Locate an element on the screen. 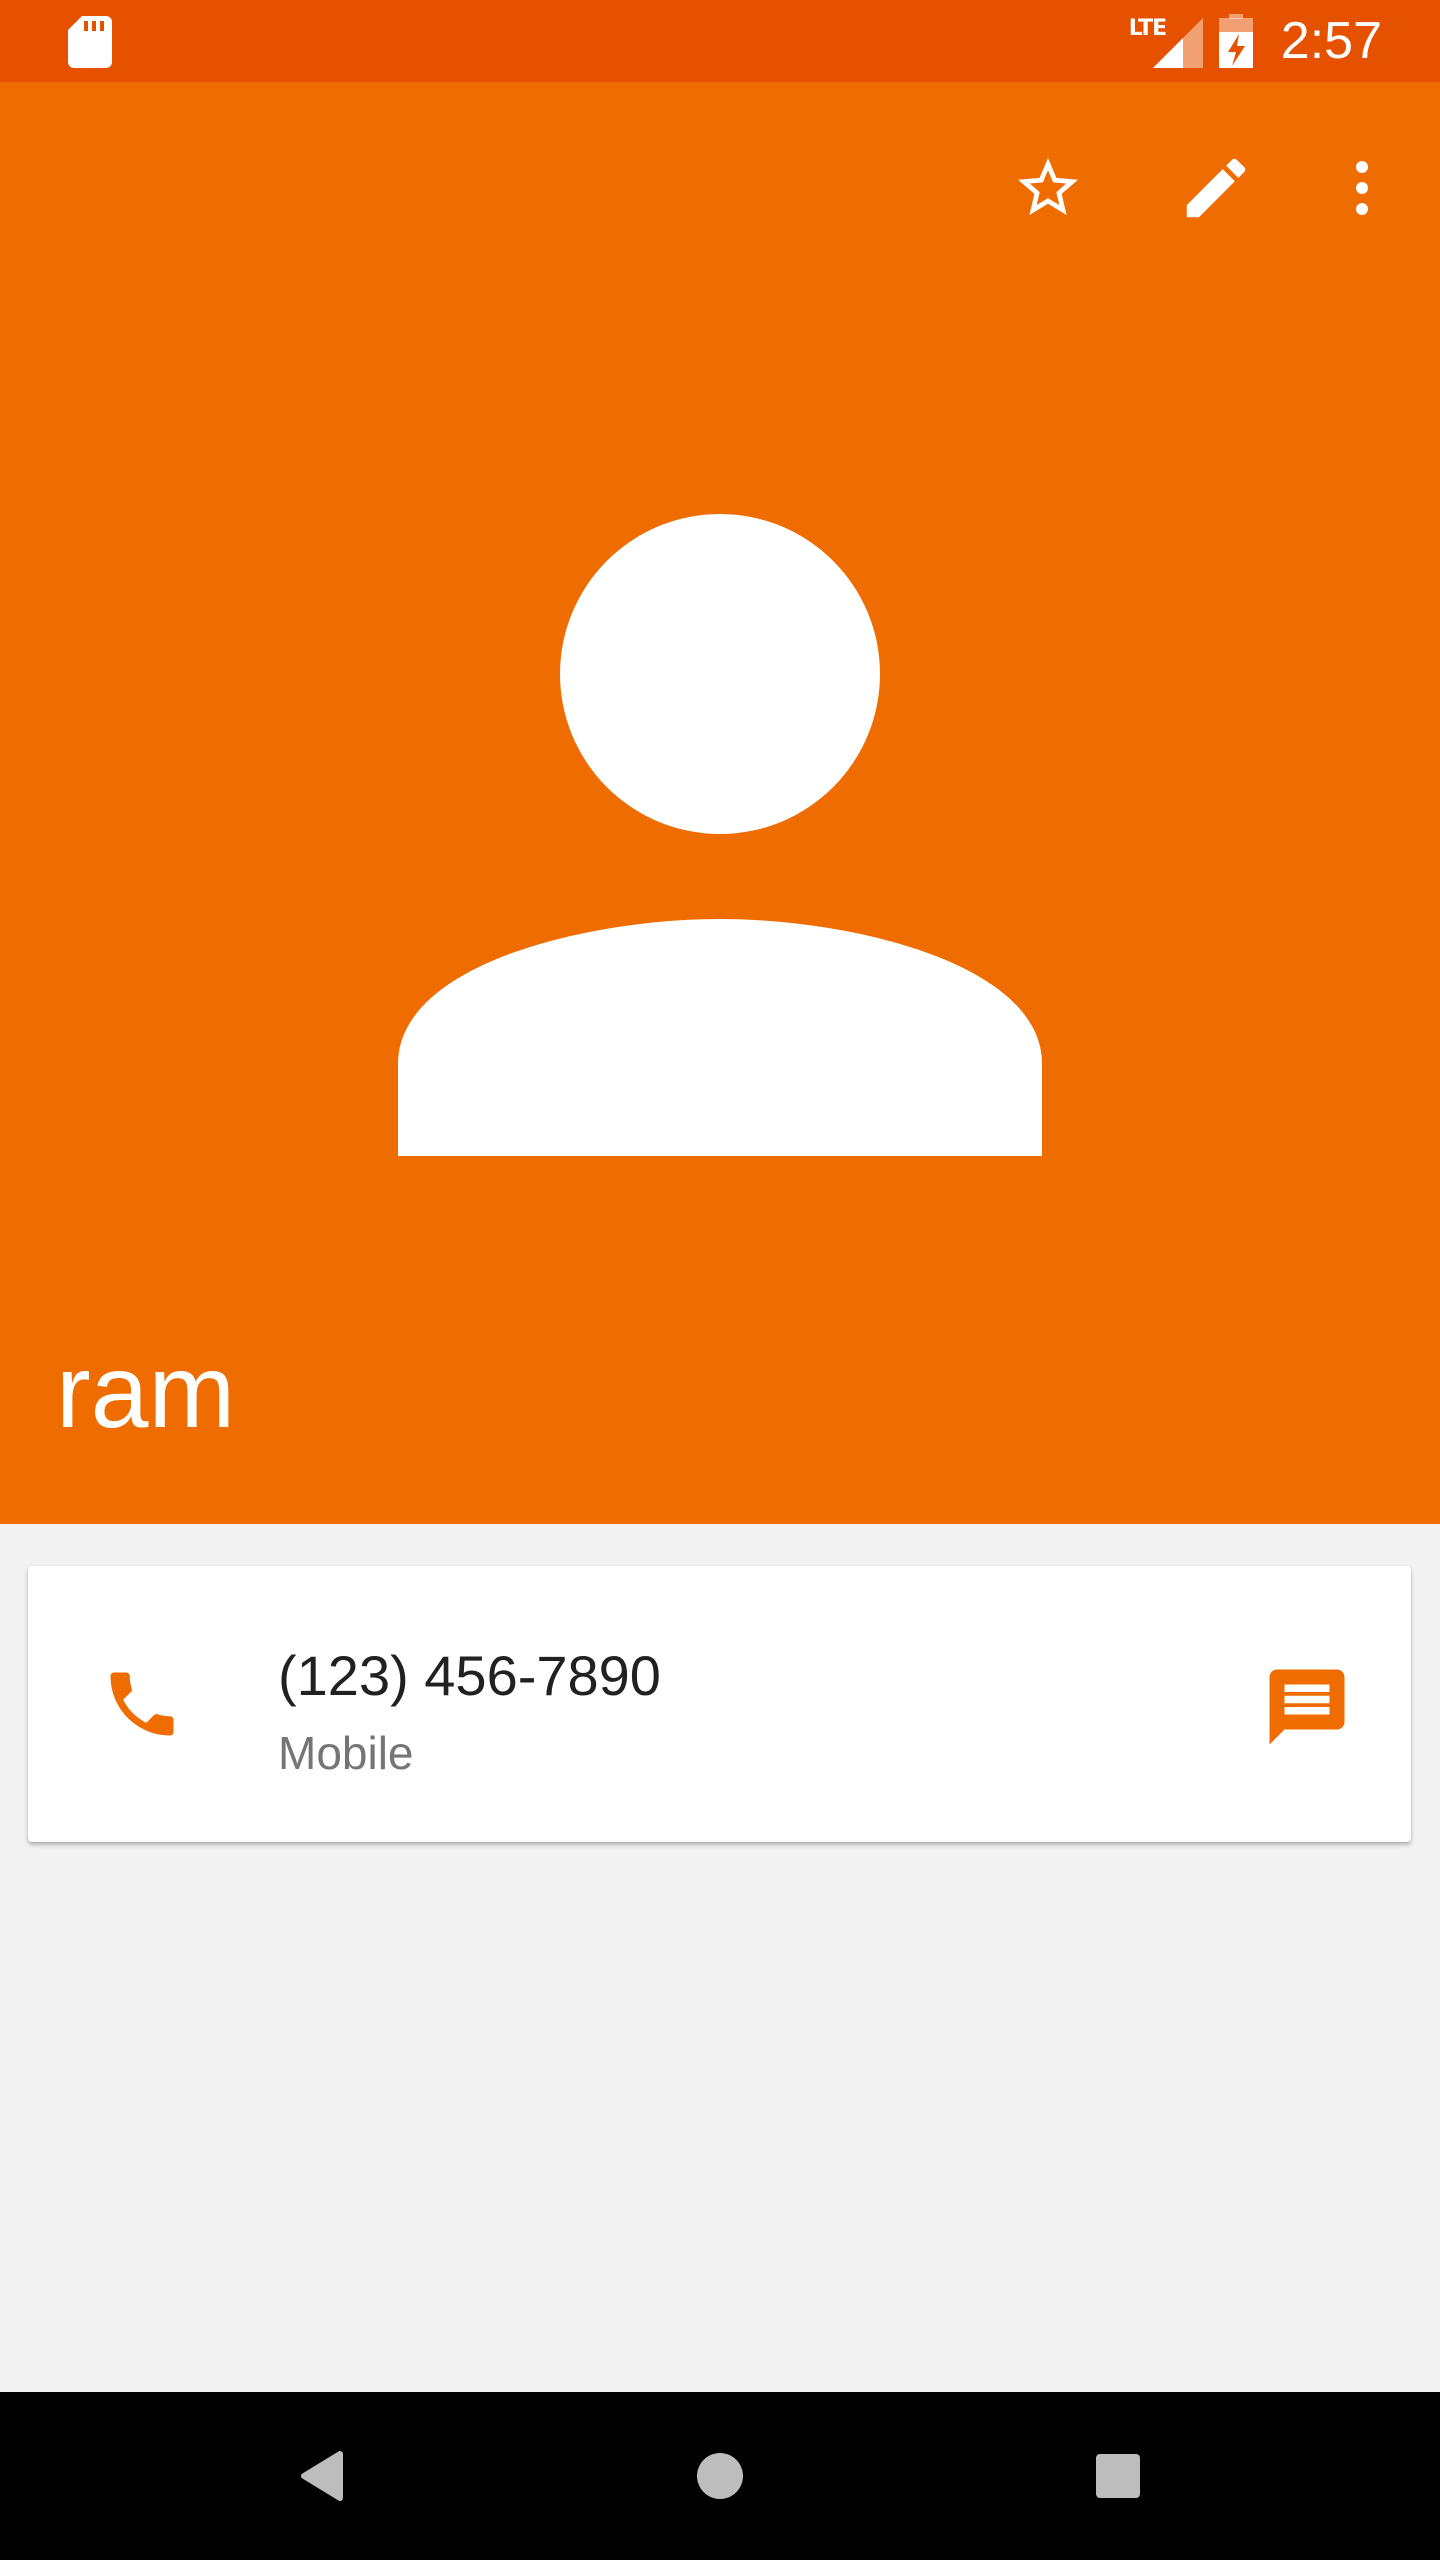 Image resolution: width=1440 pixels, height=2560 pixels. more-options-button is located at coordinates (1362, 188).